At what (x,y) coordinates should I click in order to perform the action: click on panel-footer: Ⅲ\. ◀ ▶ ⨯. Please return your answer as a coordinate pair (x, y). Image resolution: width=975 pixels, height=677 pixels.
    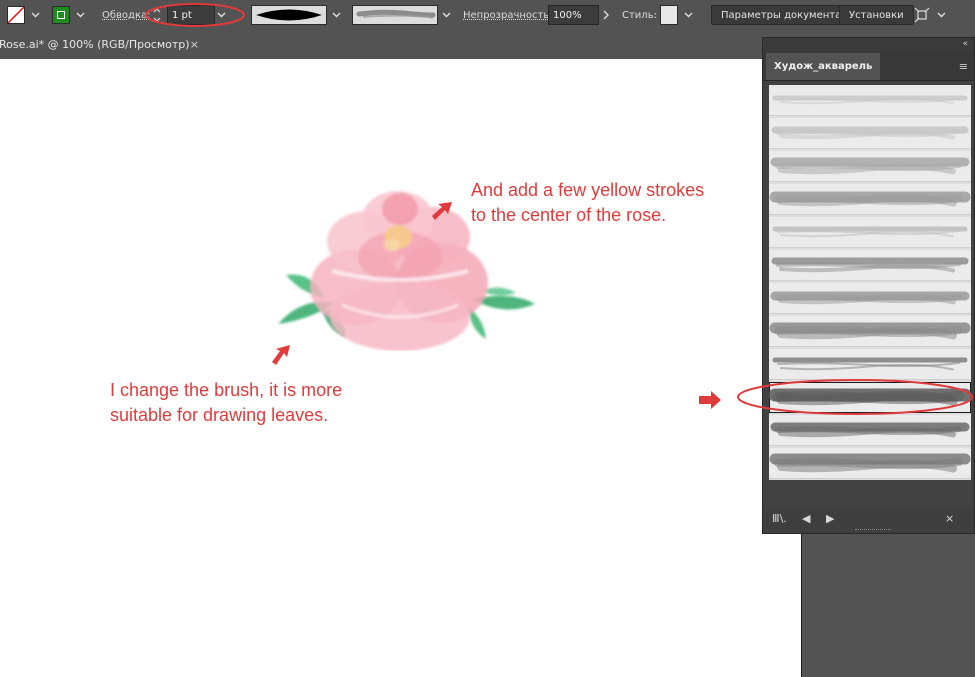
    Looking at the image, I should click on (868, 520).